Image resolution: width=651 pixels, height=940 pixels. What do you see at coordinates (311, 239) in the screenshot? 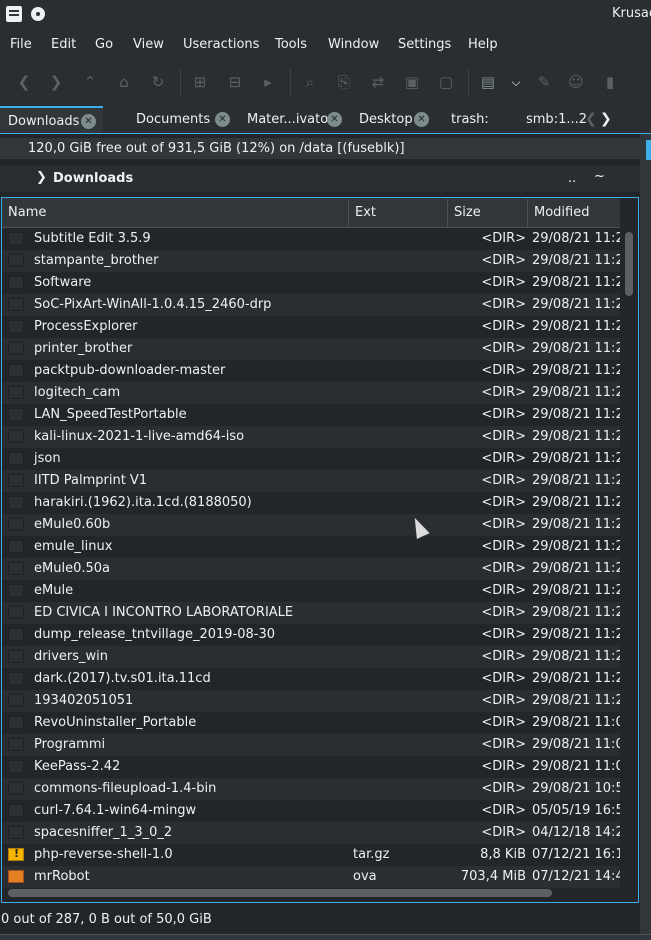
I see `table-row: Subtitle Edit 3.5.9 <DIR> 29/08/21 11:22` at bounding box center [311, 239].